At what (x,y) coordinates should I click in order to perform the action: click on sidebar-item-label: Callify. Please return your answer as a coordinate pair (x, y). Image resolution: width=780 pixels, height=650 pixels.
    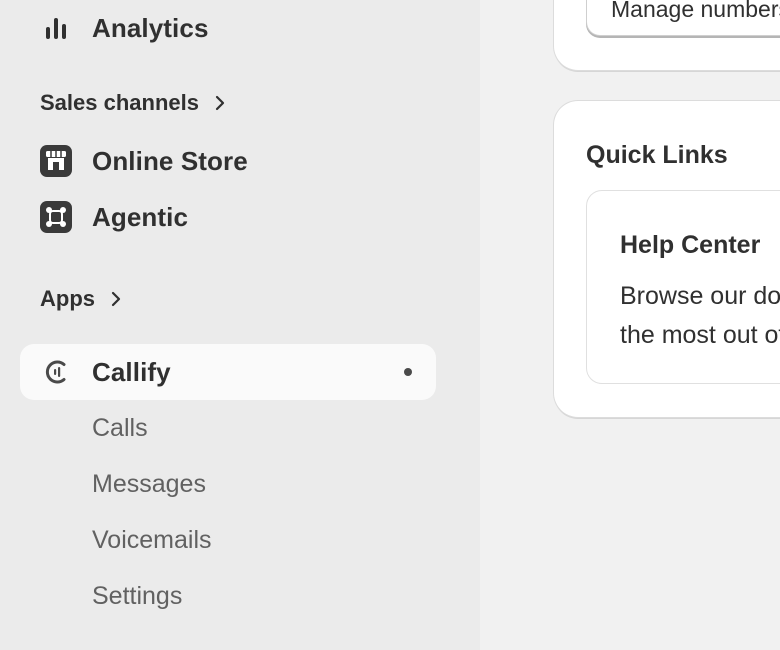
    Looking at the image, I should click on (131, 371).